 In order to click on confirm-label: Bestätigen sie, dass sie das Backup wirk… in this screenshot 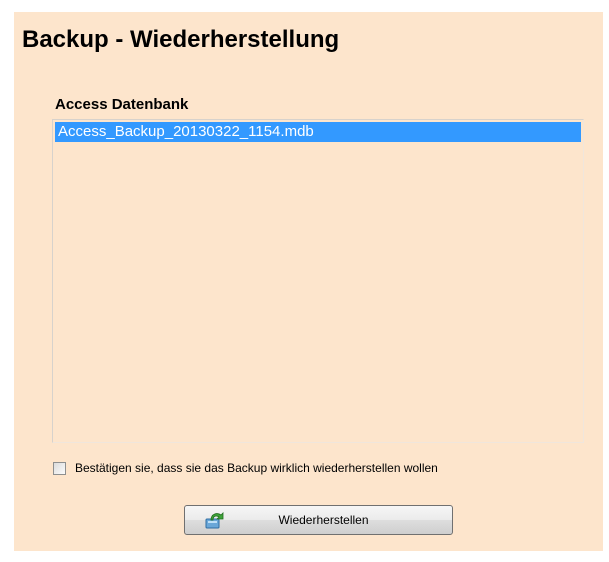, I will do `click(256, 468)`.